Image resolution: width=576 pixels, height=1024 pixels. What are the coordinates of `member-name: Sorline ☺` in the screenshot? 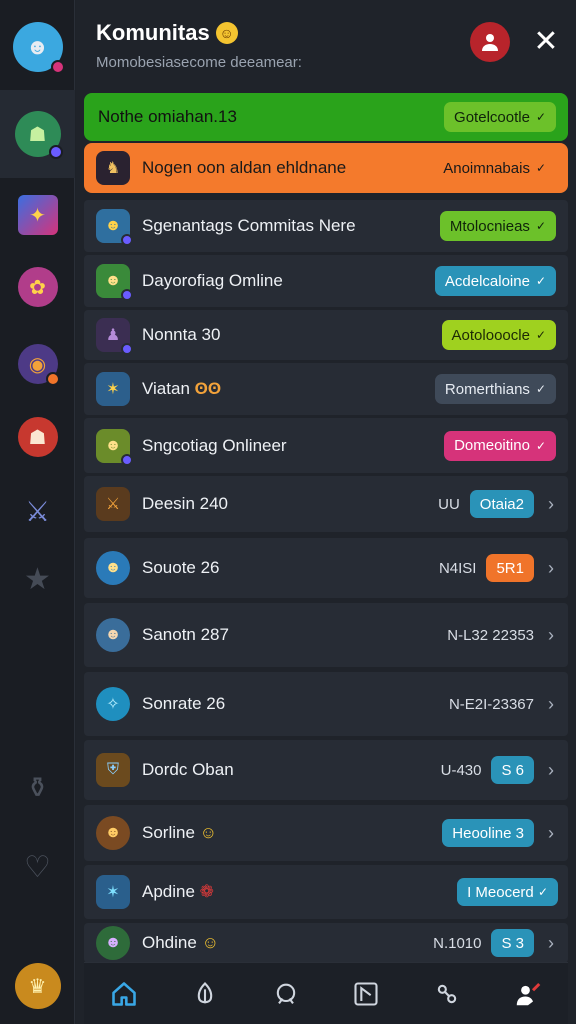 It's located at (292, 833).